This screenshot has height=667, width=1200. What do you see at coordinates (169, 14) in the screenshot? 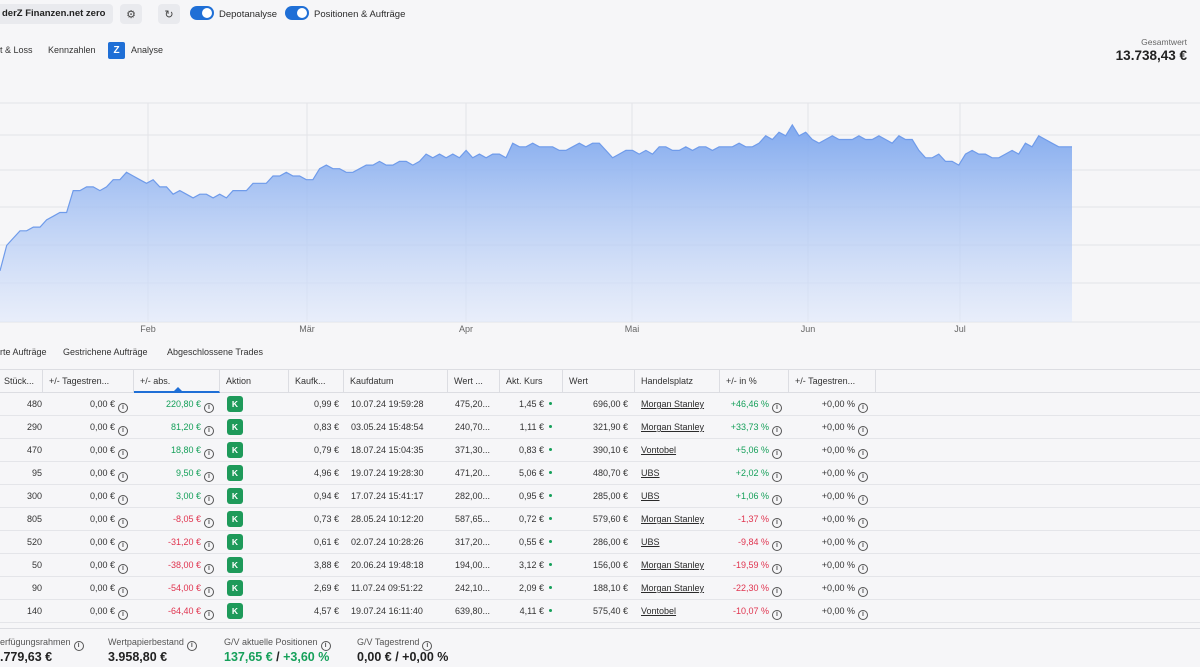
I see `refresh-button: ↻` at bounding box center [169, 14].